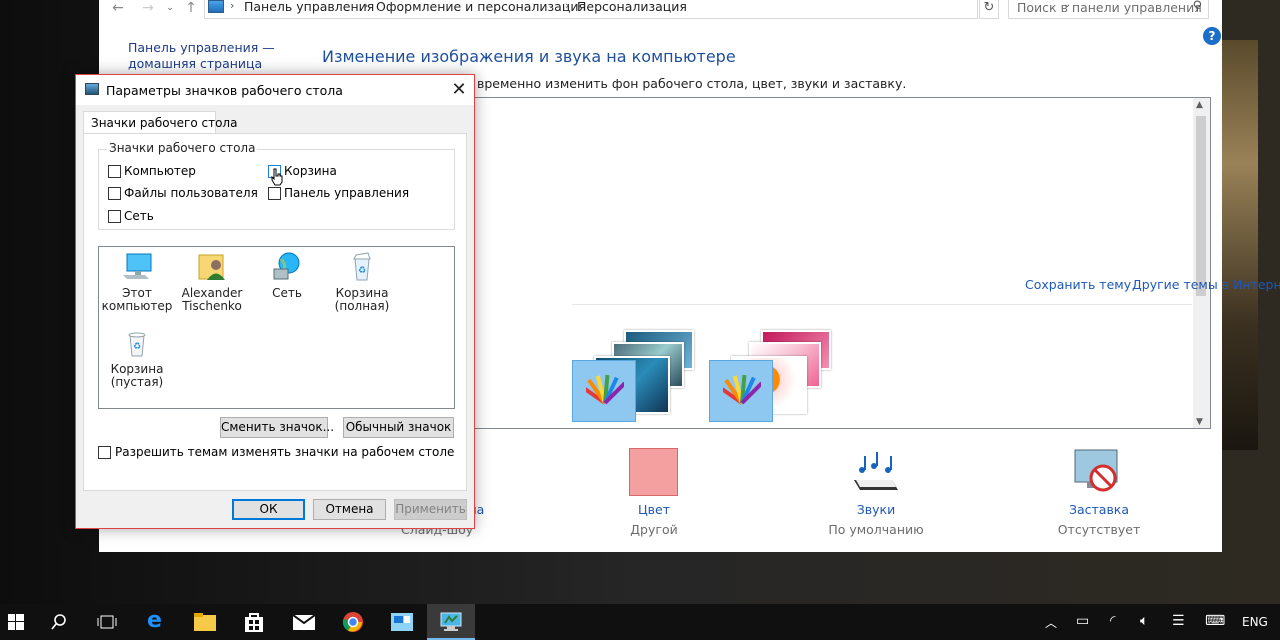 The width and height of the screenshot is (1280, 640). Describe the element at coordinates (654, 529) in the screenshot. I see `color-value: Другой` at that location.